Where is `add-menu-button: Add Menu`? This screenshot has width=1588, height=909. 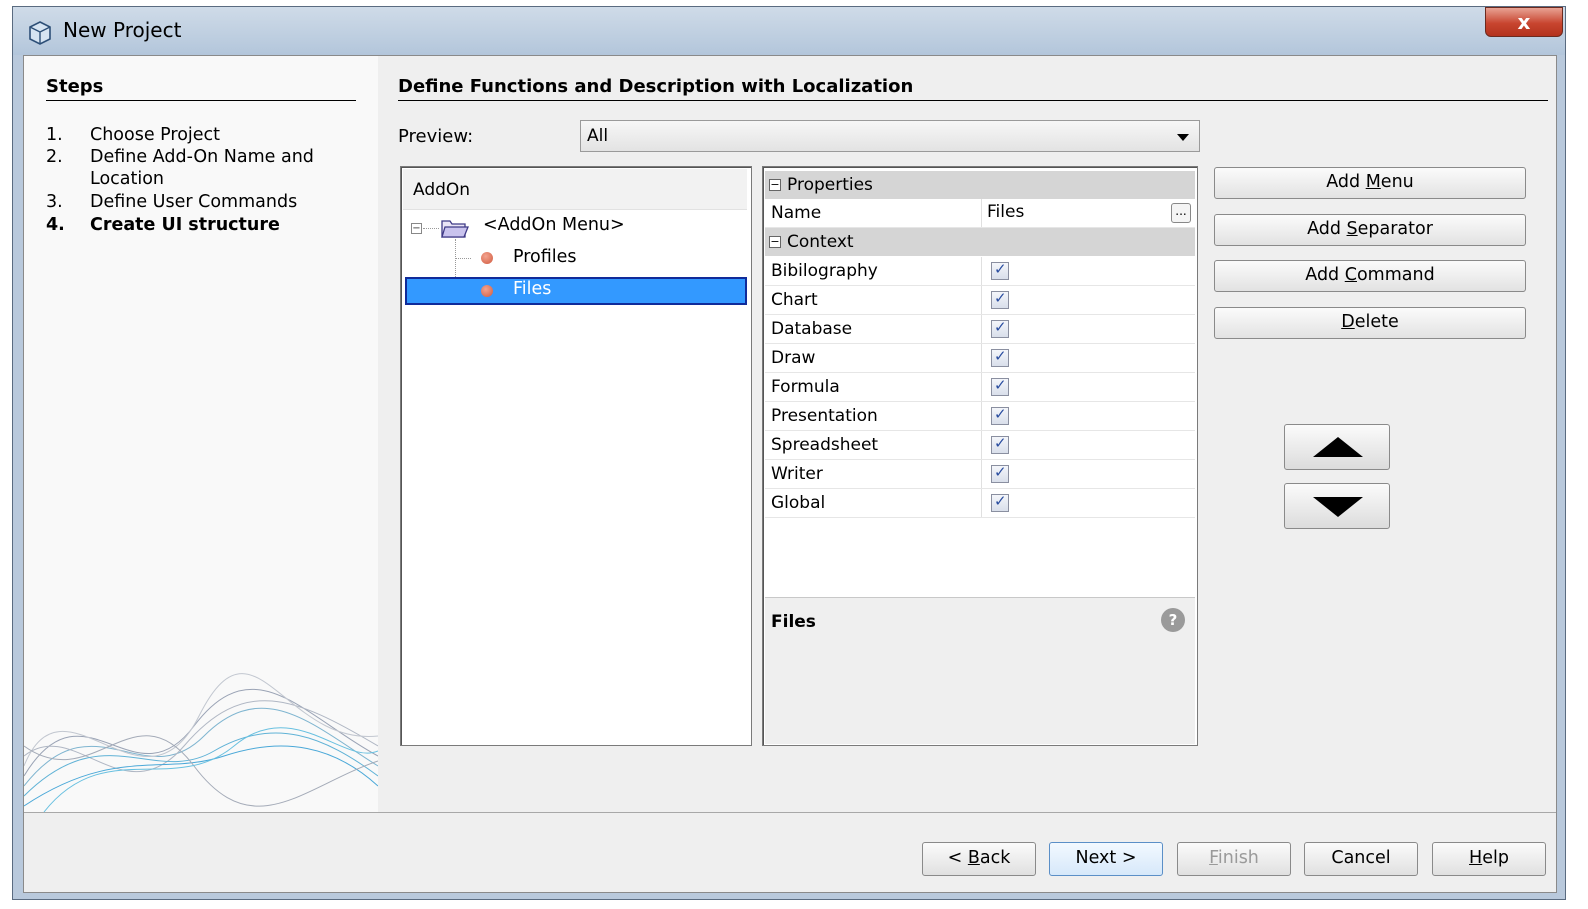 add-menu-button: Add Menu is located at coordinates (1370, 183).